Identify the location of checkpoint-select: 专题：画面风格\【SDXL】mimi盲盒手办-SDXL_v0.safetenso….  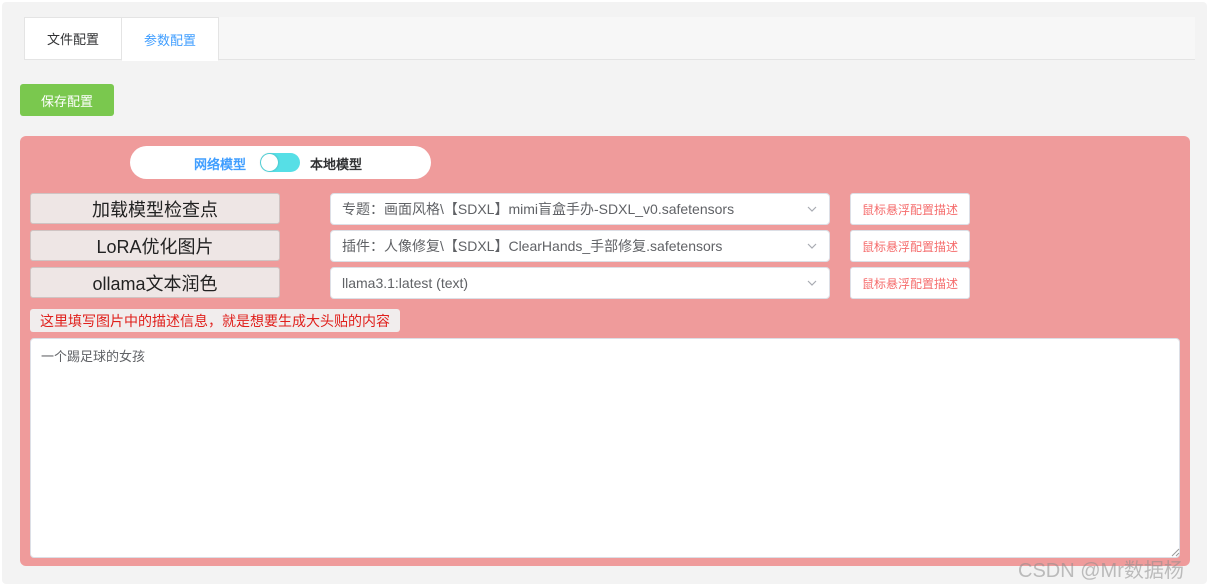
(580, 209).